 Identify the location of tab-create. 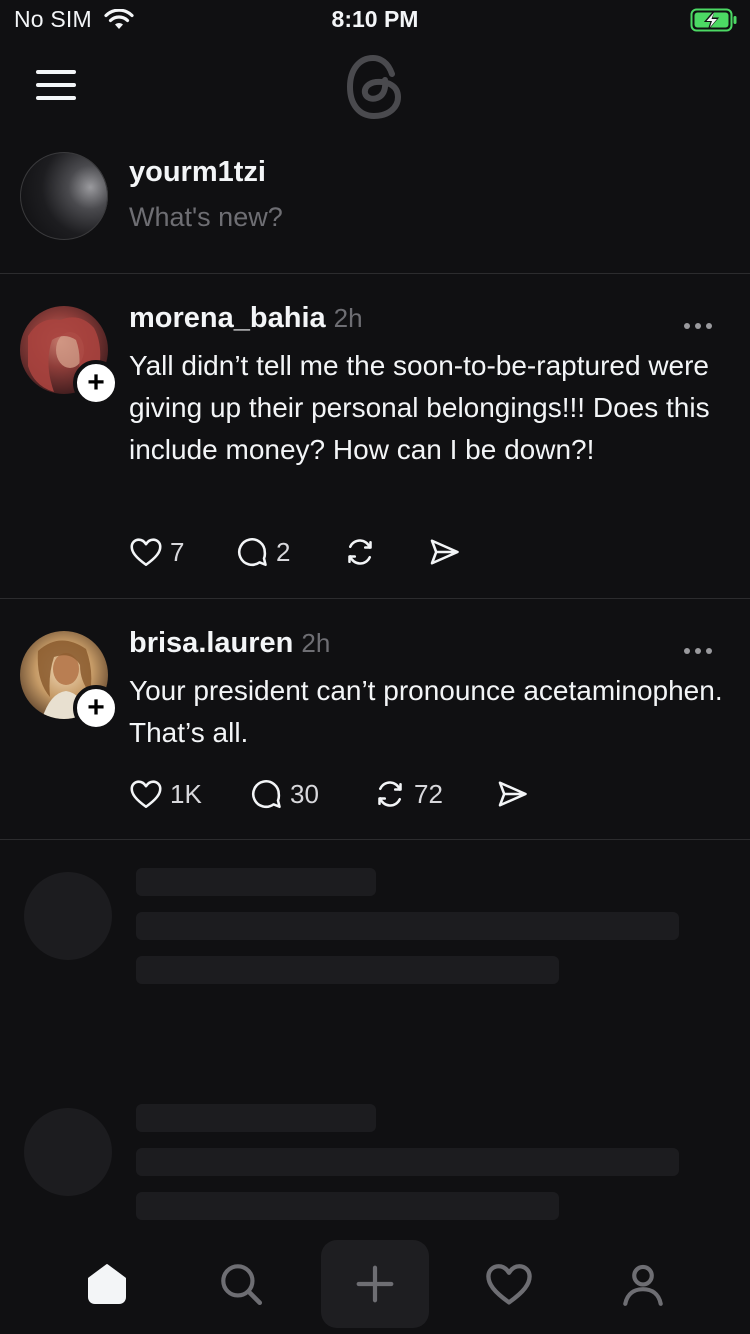
(375, 1284).